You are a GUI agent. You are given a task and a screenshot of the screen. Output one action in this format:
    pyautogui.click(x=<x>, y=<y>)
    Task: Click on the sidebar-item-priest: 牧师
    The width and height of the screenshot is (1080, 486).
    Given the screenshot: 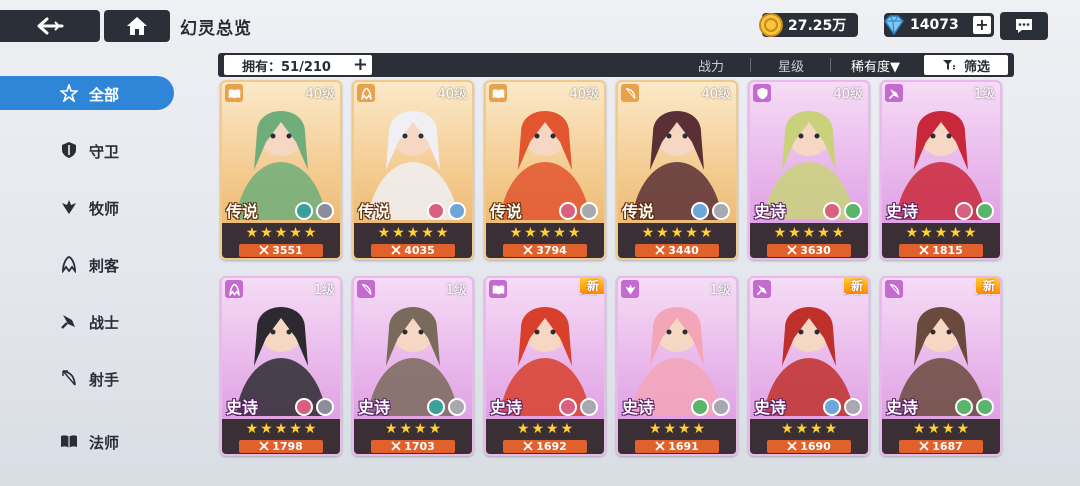 What is the action you would take?
    pyautogui.click(x=87, y=207)
    